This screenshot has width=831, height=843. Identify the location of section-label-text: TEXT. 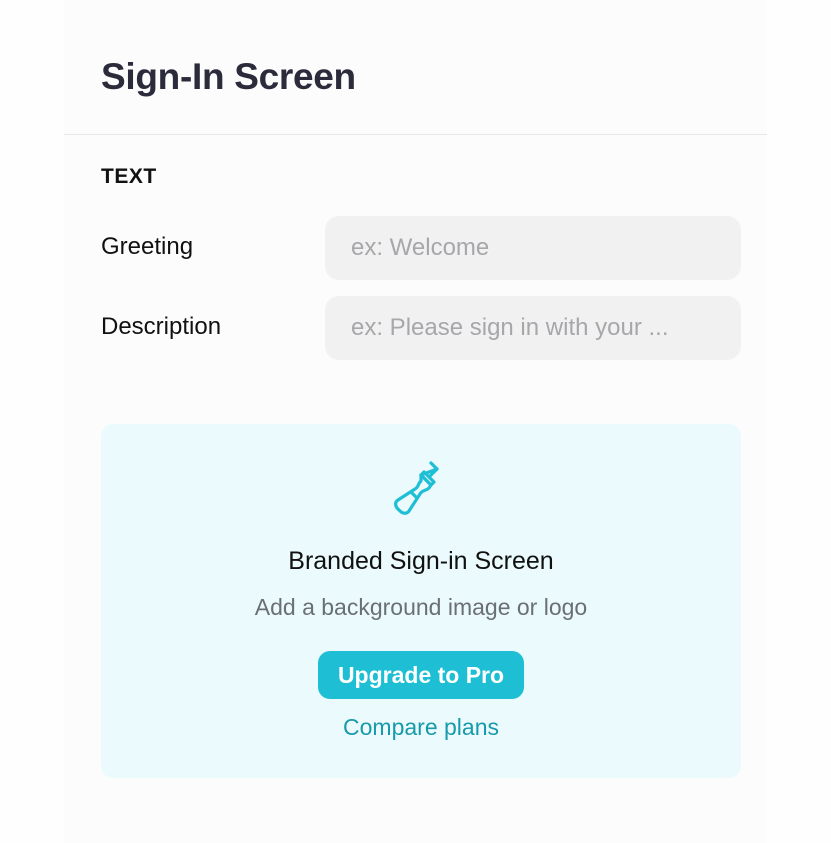
(129, 176).